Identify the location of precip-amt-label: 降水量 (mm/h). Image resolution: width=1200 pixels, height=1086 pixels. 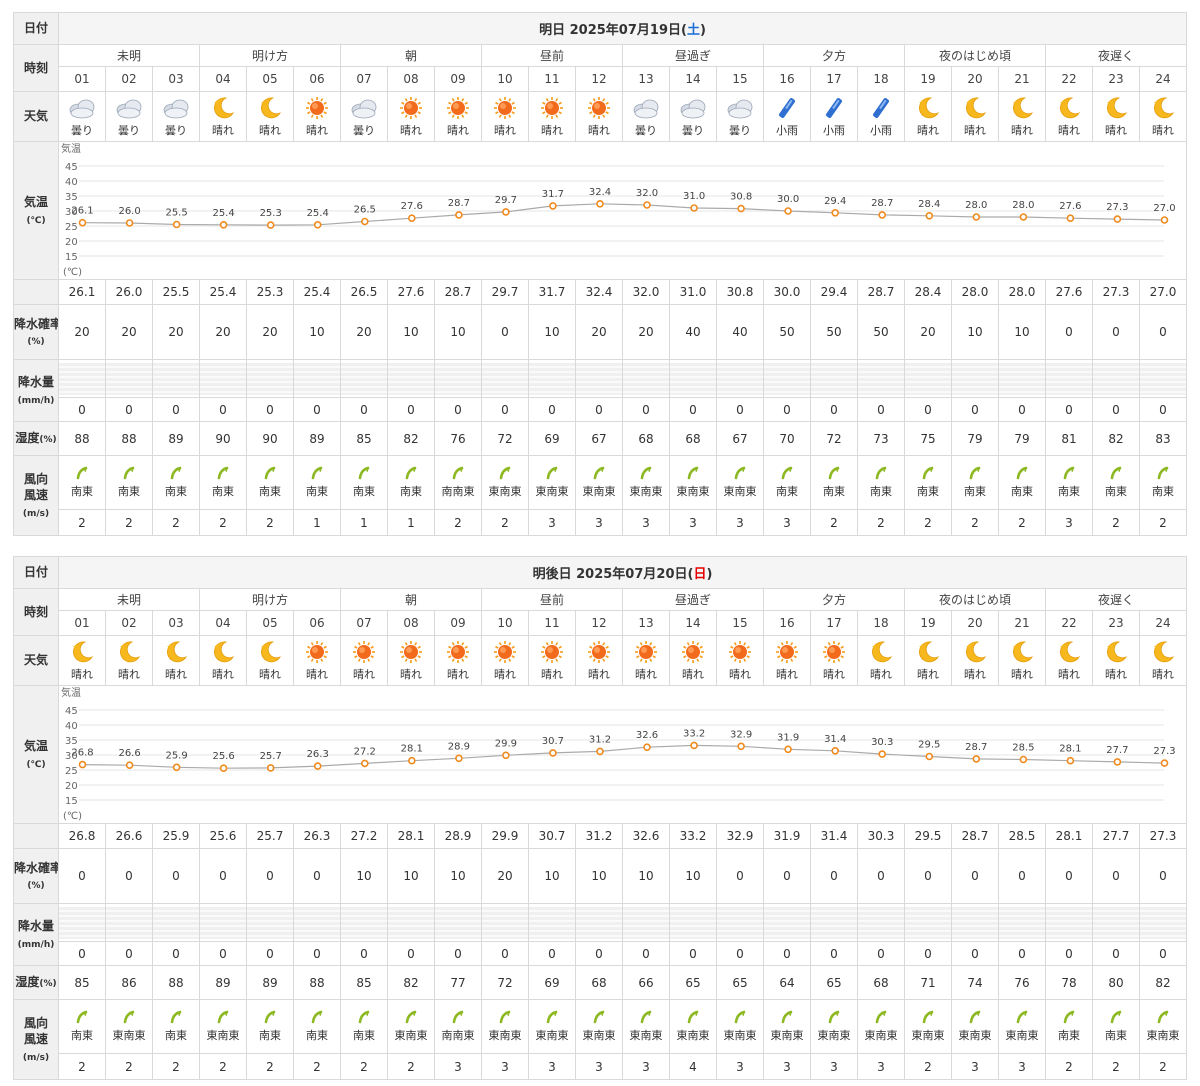
(36, 934).